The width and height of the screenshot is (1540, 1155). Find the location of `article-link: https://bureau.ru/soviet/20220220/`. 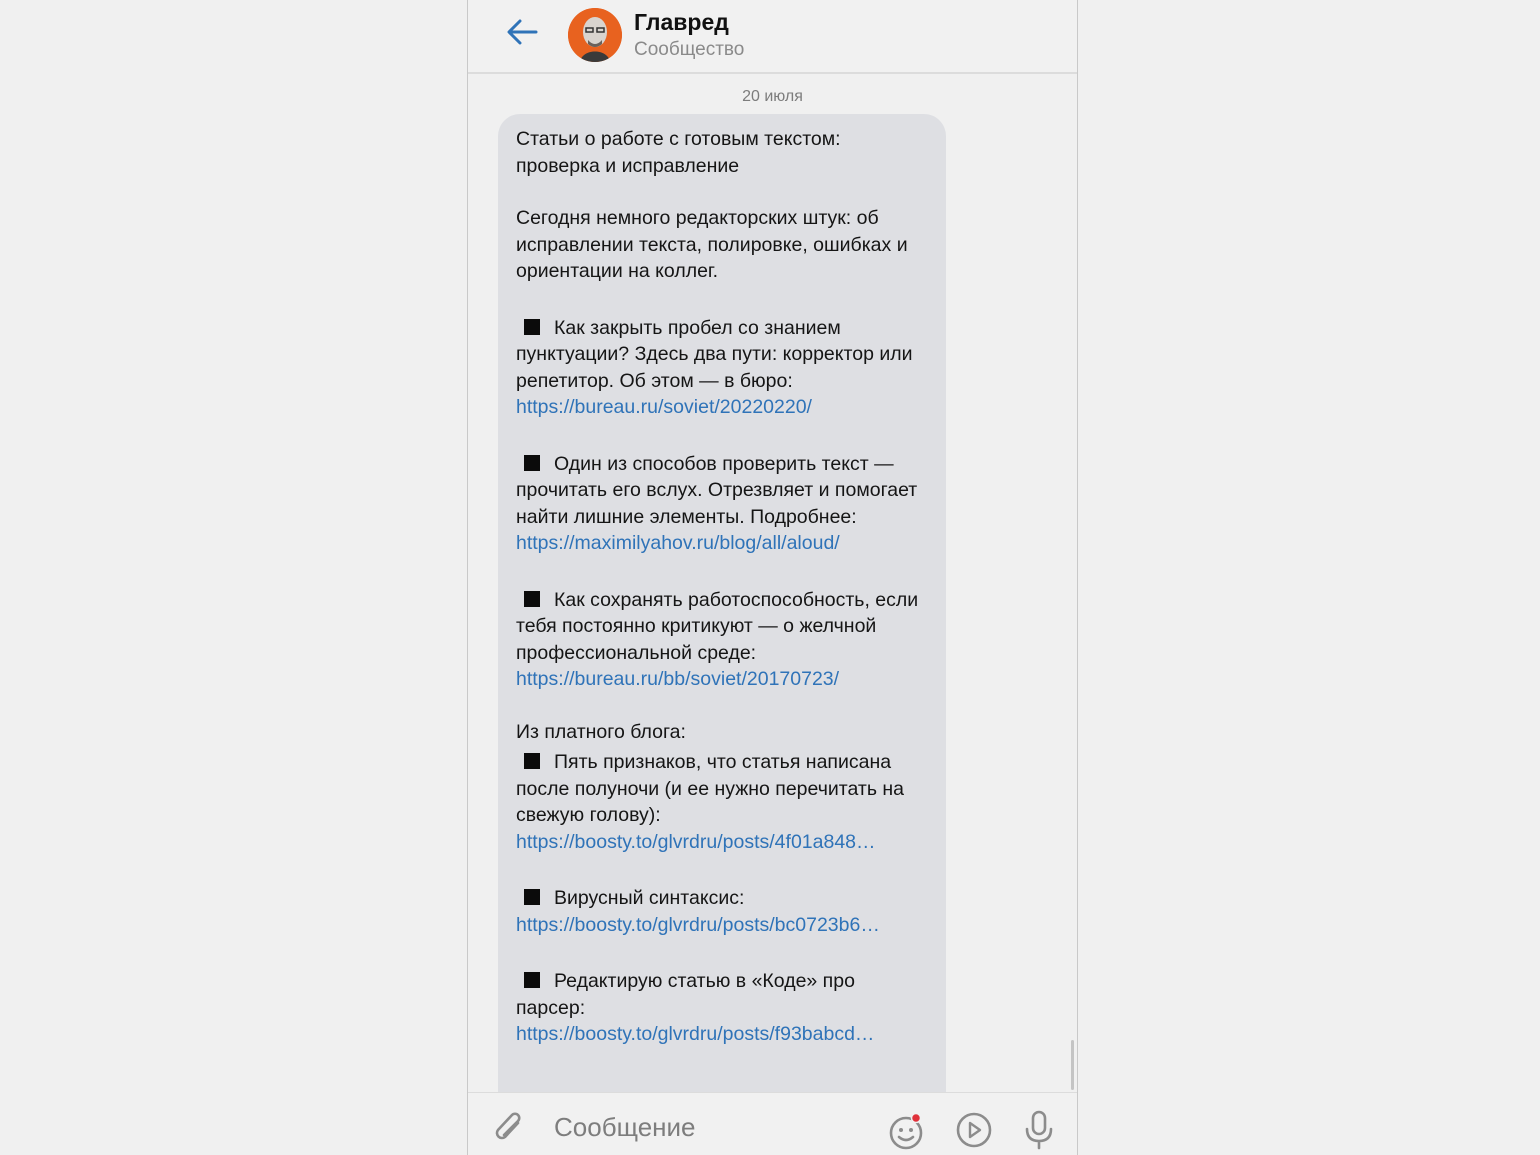

article-link: https://bureau.ru/soviet/20220220/ is located at coordinates (664, 407).